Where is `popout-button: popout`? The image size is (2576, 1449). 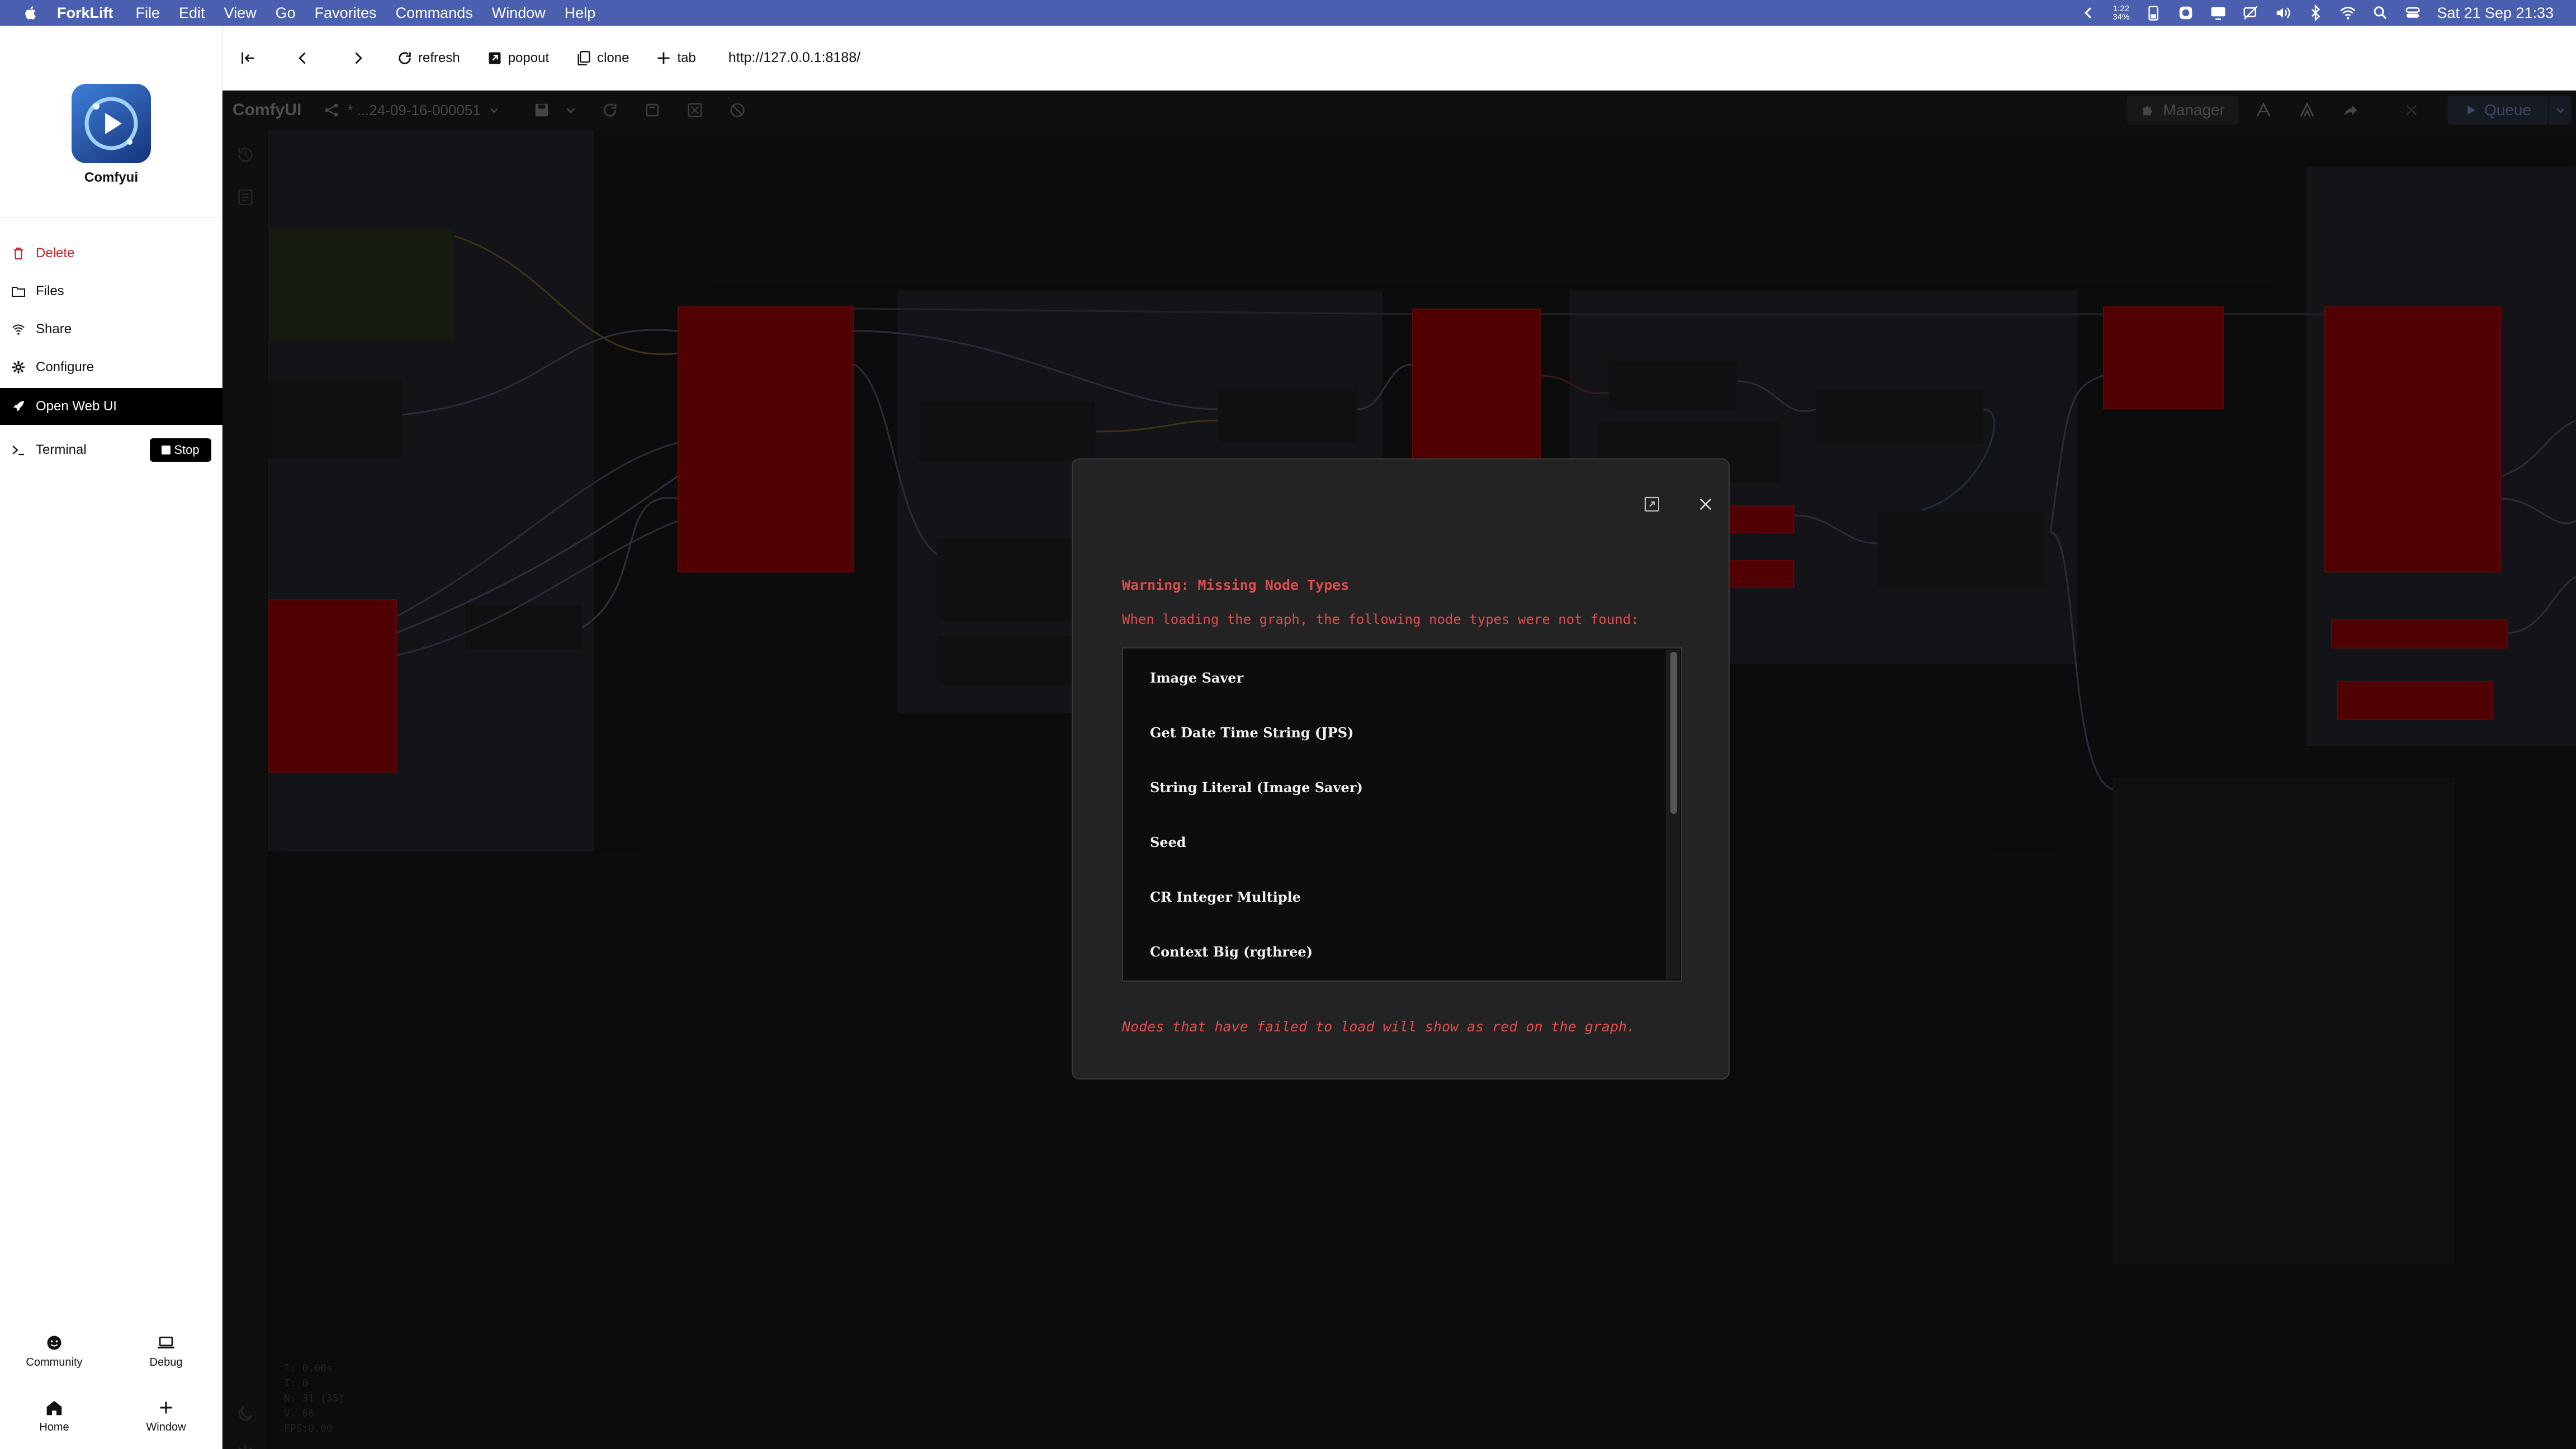
popout-button: popout is located at coordinates (518, 58).